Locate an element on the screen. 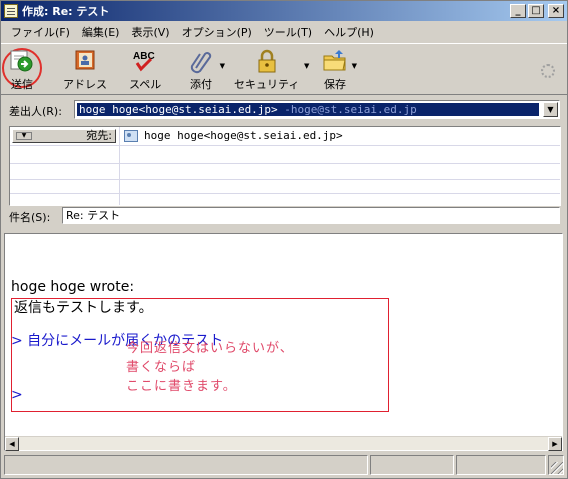 Image resolution: width=568 pixels, height=479 pixels. address-button: アドレス is located at coordinates (85, 70).